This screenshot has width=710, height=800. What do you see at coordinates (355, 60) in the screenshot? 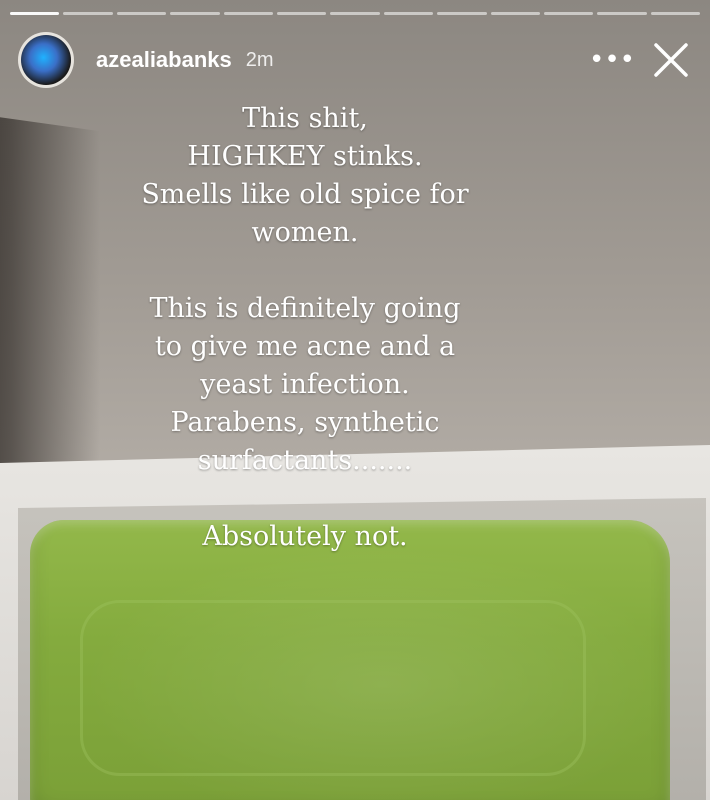
I see `story-header: azealiabanks 2m •••` at bounding box center [355, 60].